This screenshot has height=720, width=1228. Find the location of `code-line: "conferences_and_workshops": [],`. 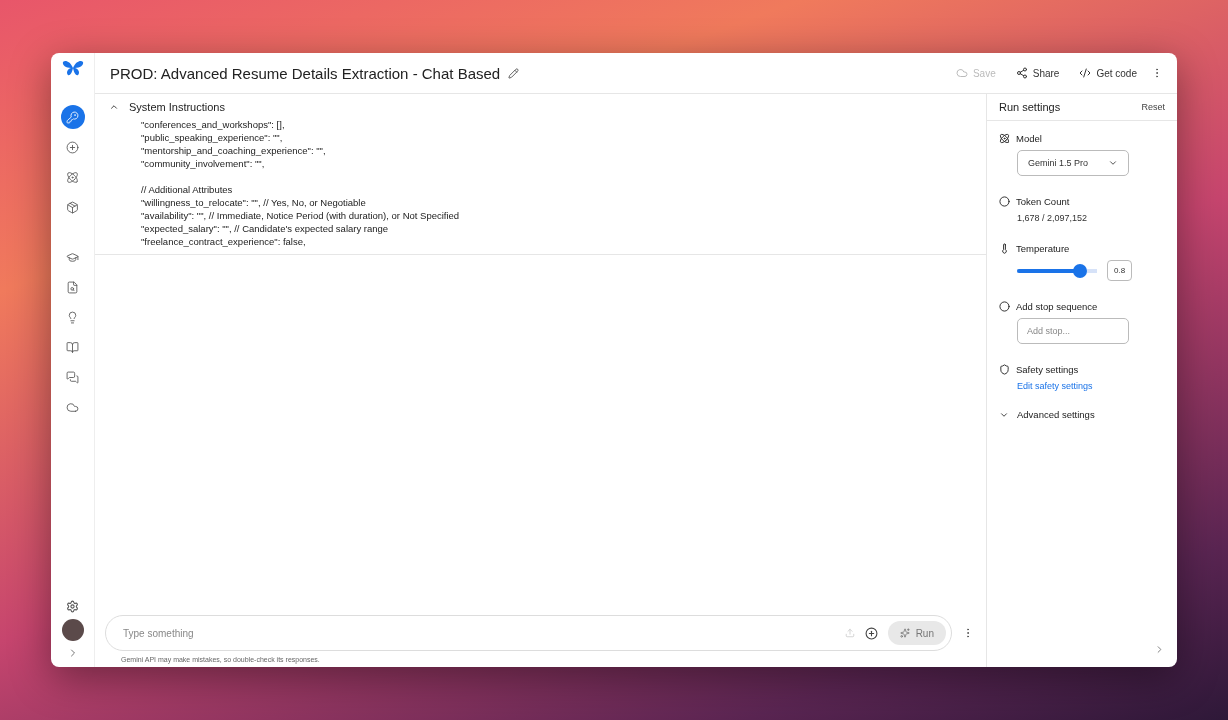

code-line: "conferences_and_workshops": [], is located at coordinates (213, 124).